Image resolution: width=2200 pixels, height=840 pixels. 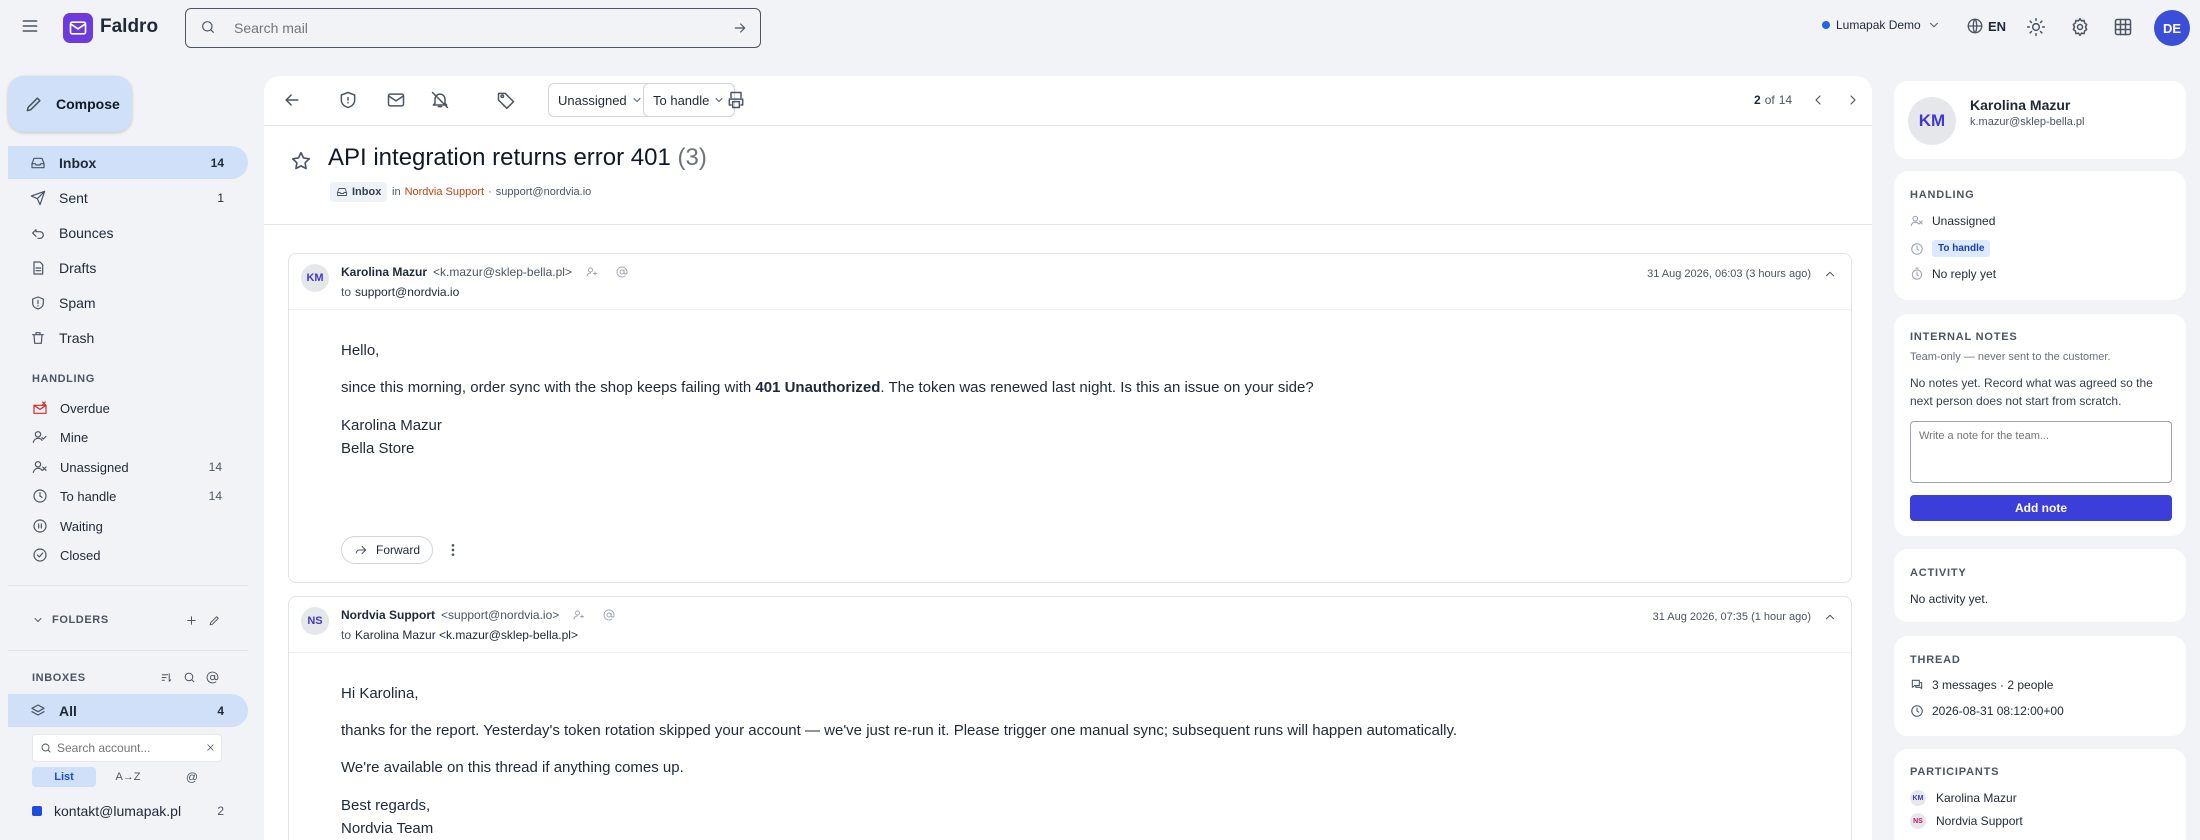 I want to click on messages-icon, so click(x=1917, y=684).